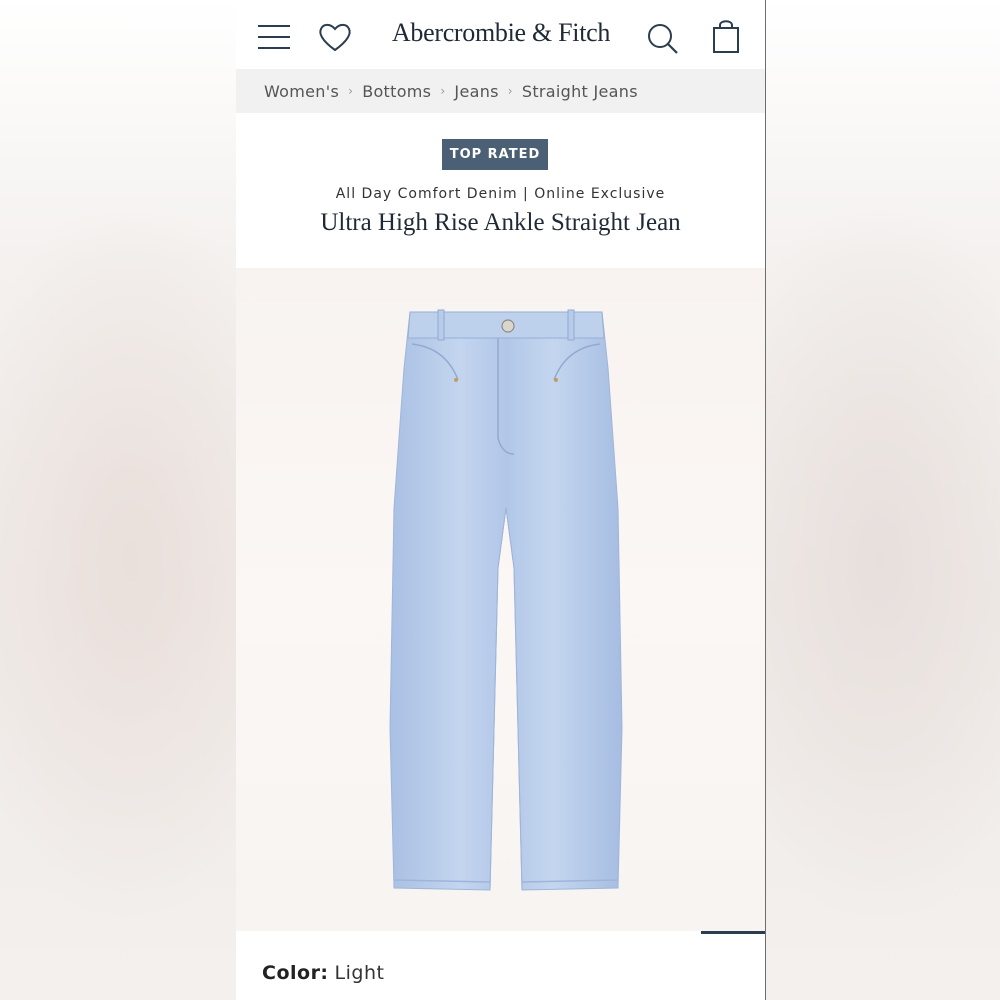 This screenshot has height=1000, width=1000. What do you see at coordinates (580, 91) in the screenshot?
I see `breadcrumb-item-straight-jeans: Straight Jeans` at bounding box center [580, 91].